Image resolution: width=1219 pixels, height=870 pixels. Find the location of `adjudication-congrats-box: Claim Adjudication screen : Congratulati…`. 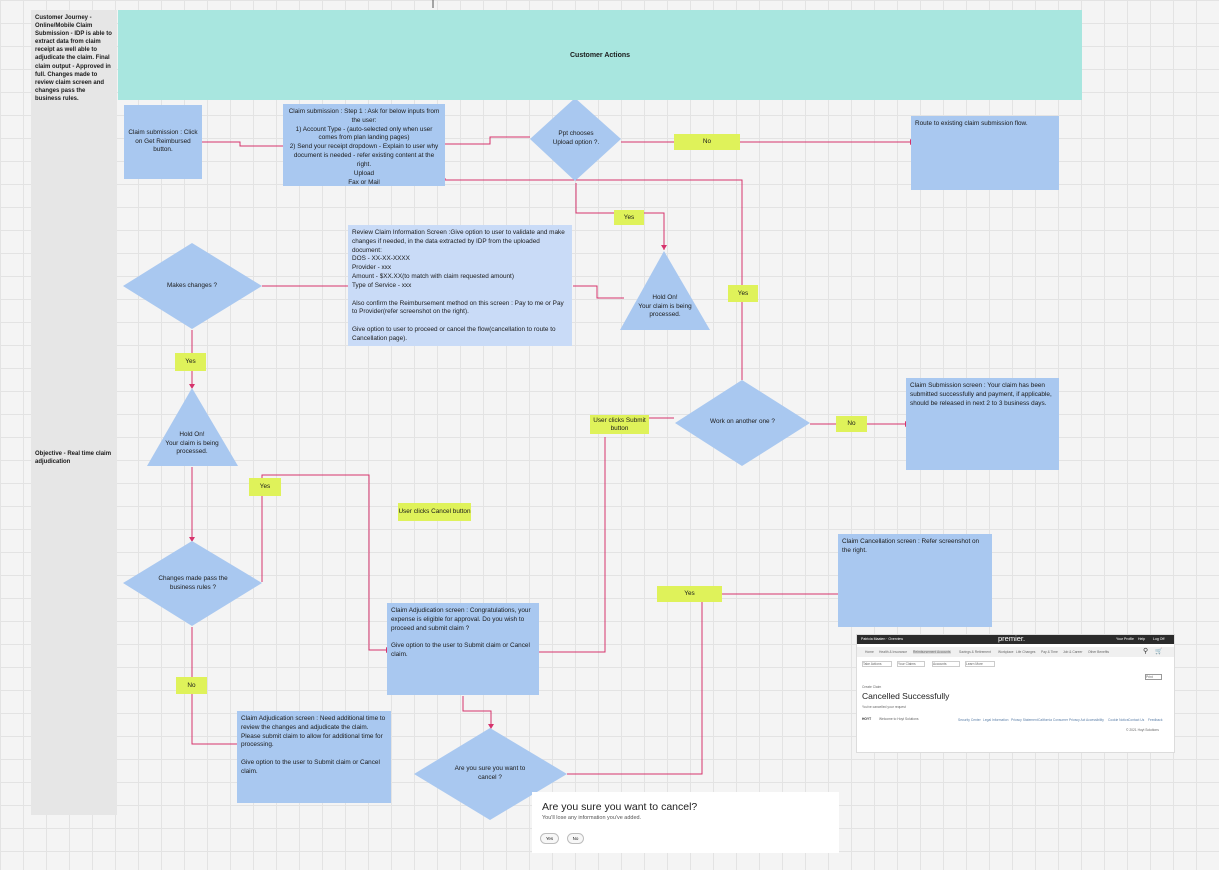

adjudication-congrats-box: Claim Adjudication screen : Congratulati… is located at coordinates (463, 649).